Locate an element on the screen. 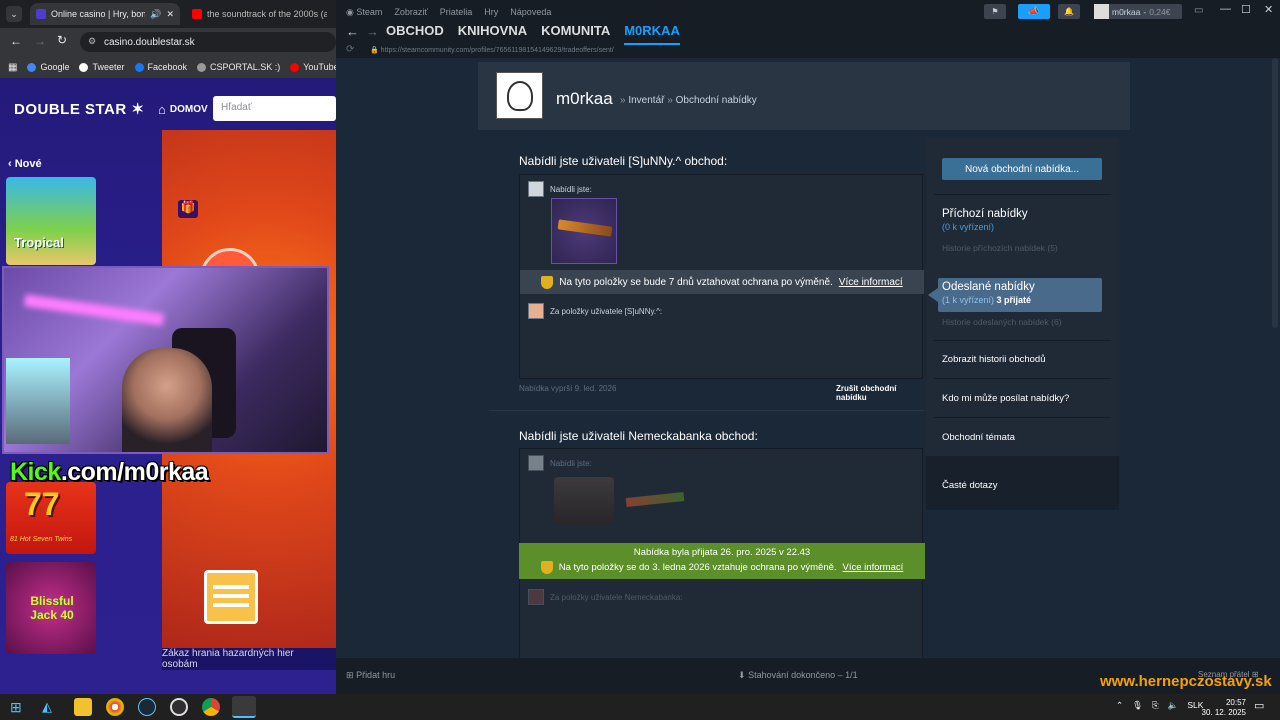  monitor-icon: ▭ is located at coordinates (1198, 10).